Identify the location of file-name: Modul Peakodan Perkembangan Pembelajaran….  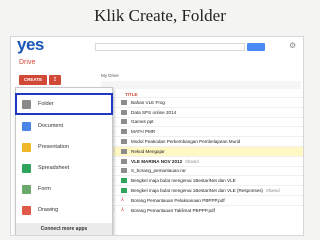
(185, 141).